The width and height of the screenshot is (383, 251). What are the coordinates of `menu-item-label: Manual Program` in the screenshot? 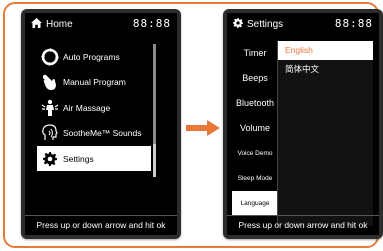 It's located at (94, 82).